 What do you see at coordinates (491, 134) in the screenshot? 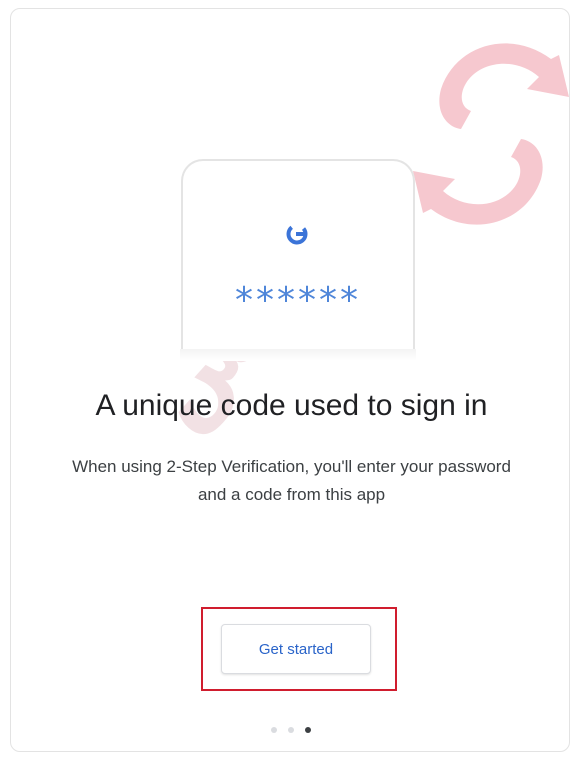
I see `faradars-watermark-icon` at bounding box center [491, 134].